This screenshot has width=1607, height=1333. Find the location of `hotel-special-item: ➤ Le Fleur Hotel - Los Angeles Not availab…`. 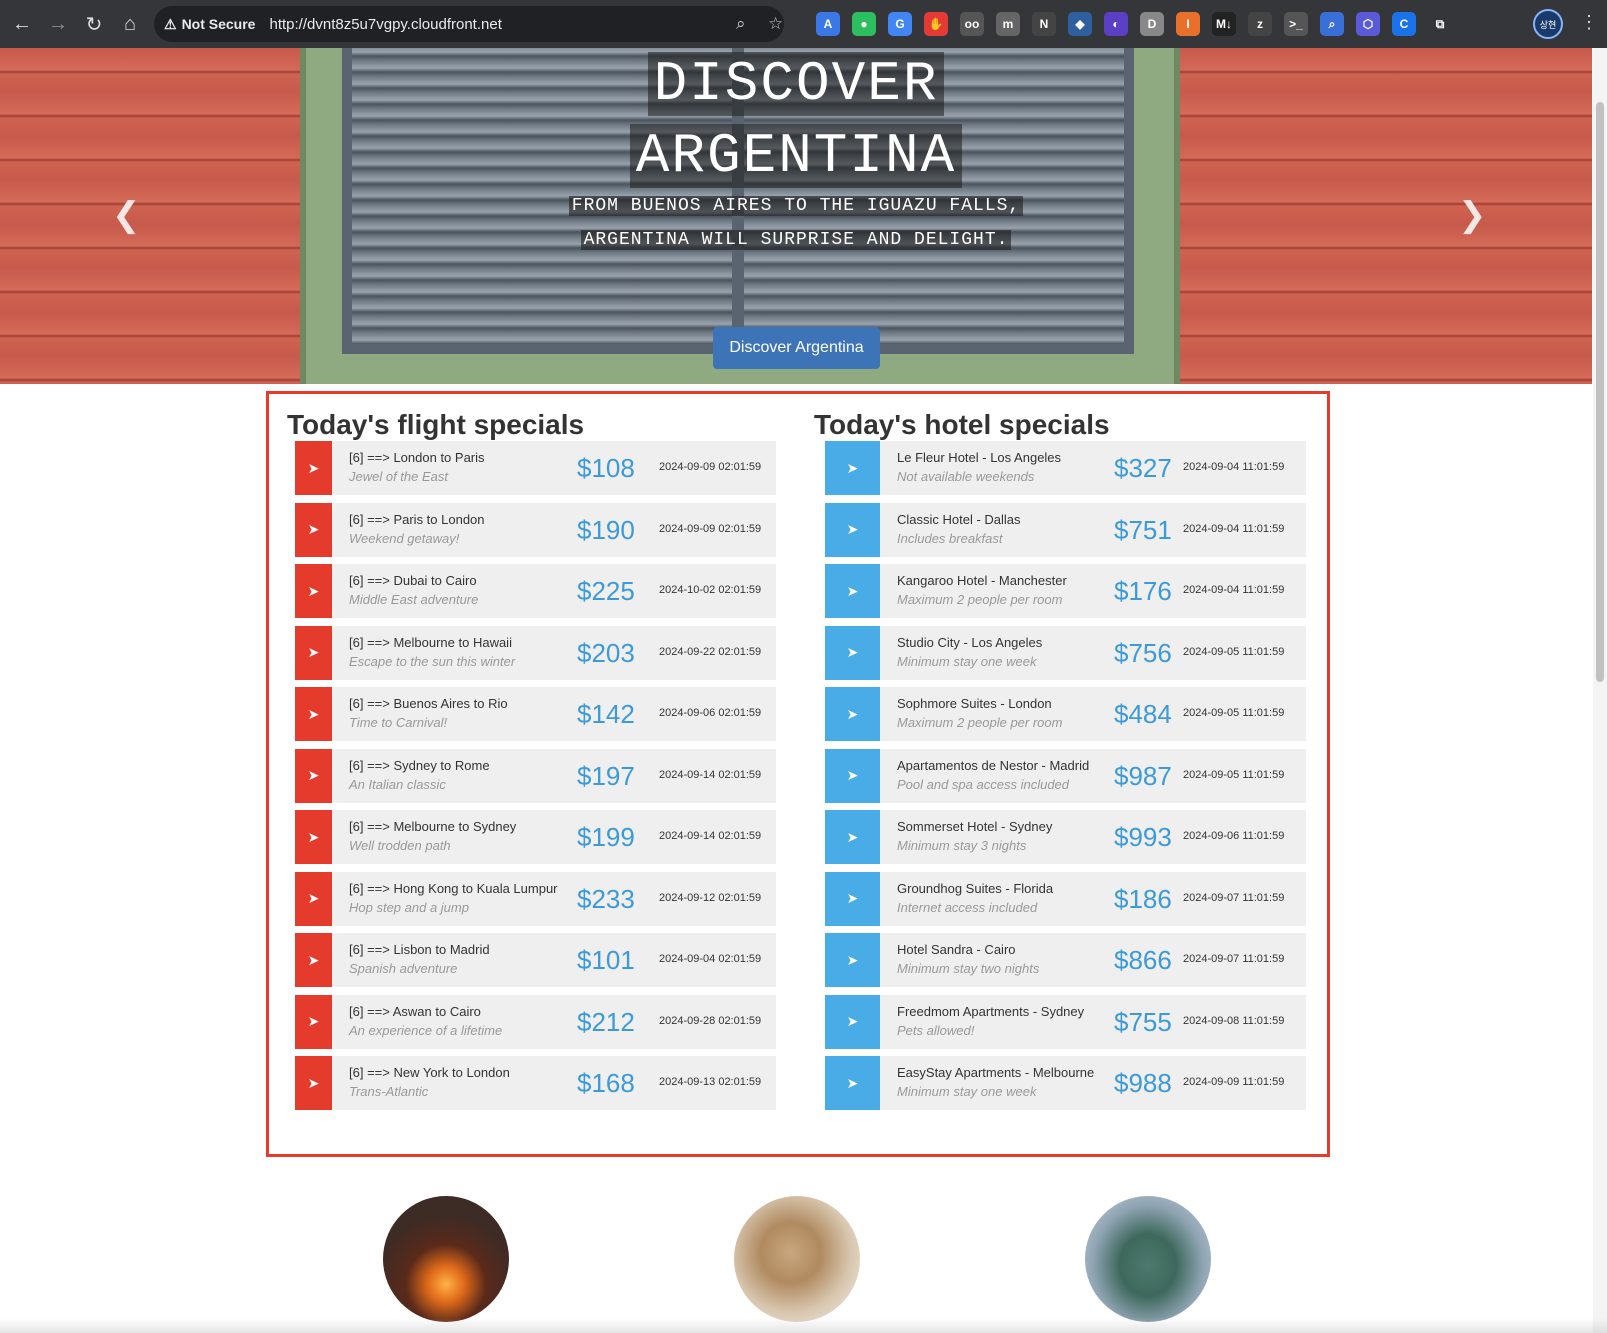

hotel-special-item: ➤ Le Fleur Hotel - Los Angeles Not availab… is located at coordinates (1065, 468).